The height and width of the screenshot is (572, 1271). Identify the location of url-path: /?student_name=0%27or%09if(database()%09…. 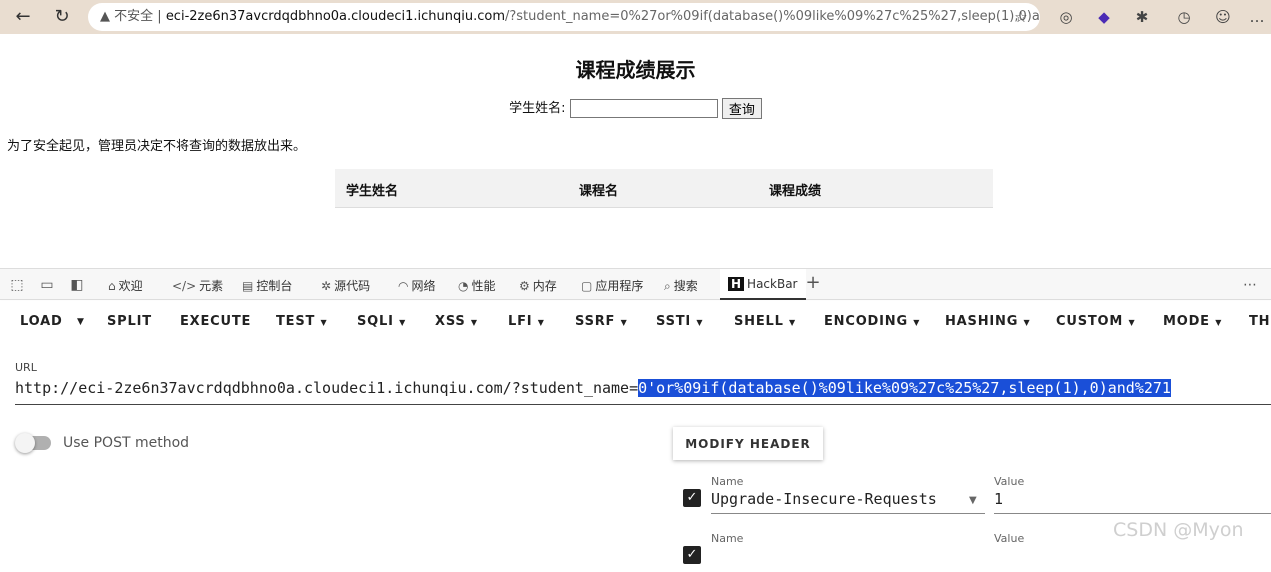
(772, 16).